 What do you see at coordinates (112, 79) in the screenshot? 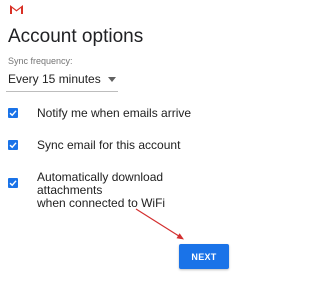
I see `dropdown-arrow-icon` at bounding box center [112, 79].